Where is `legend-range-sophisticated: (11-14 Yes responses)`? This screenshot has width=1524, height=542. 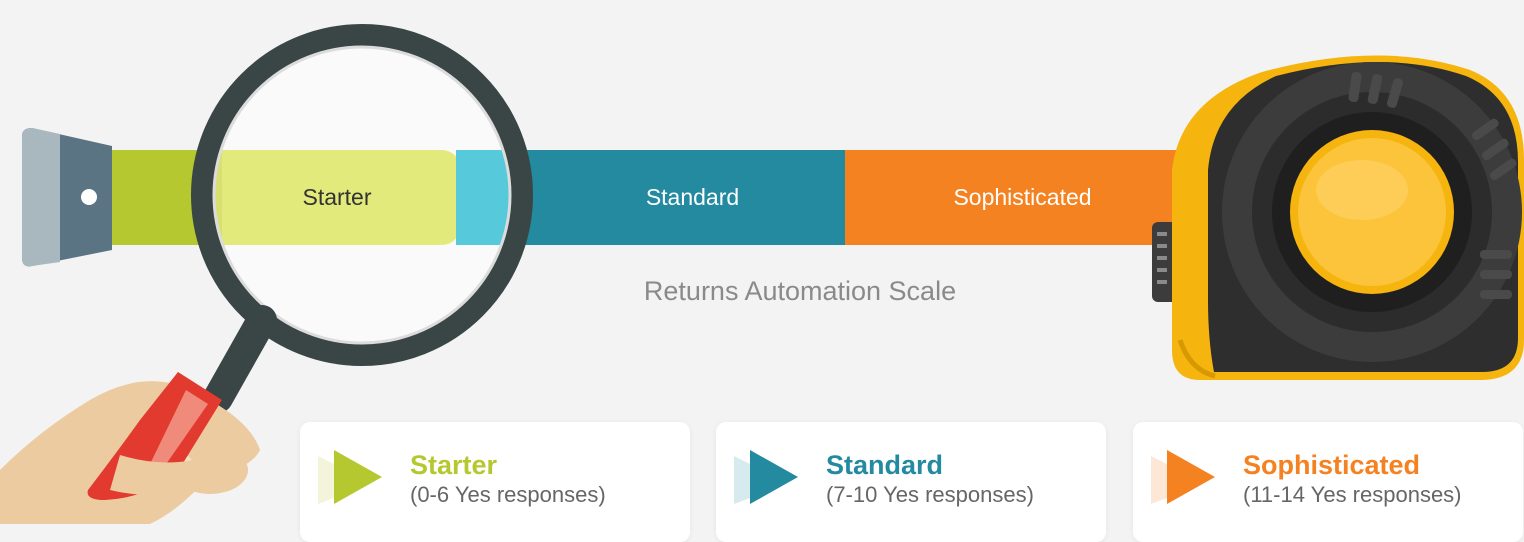
legend-range-sophisticated: (11-14 Yes responses) is located at coordinates (1352, 494).